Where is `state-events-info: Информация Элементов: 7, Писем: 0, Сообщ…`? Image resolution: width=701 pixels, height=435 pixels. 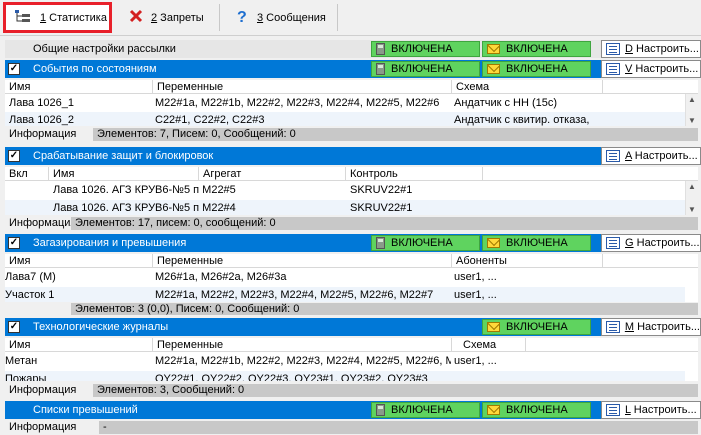
state-events-info: Информация Элементов: 7, Писем: 0, Сообщ… is located at coordinates (351, 134).